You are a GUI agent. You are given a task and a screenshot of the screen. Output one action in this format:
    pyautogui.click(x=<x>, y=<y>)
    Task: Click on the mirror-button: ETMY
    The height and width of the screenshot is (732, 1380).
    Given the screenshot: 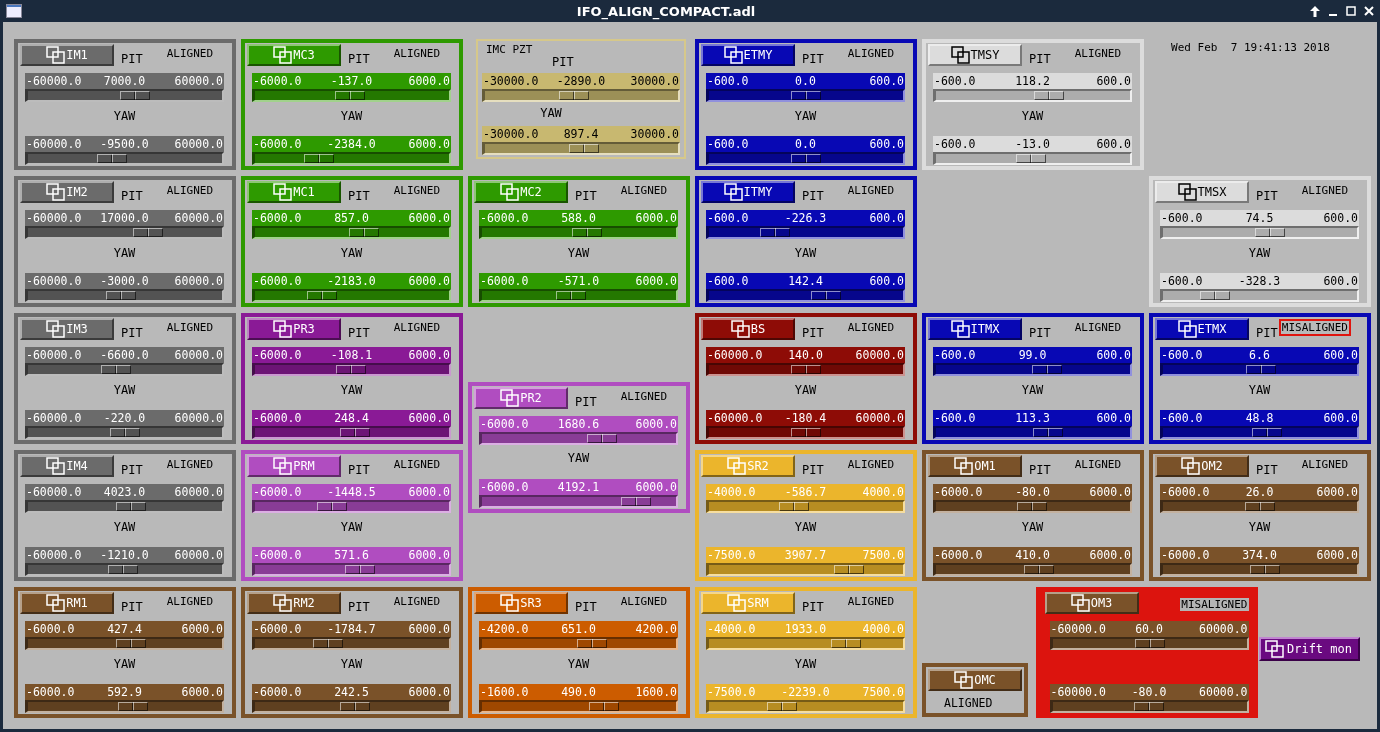 What is the action you would take?
    pyautogui.click(x=748, y=55)
    